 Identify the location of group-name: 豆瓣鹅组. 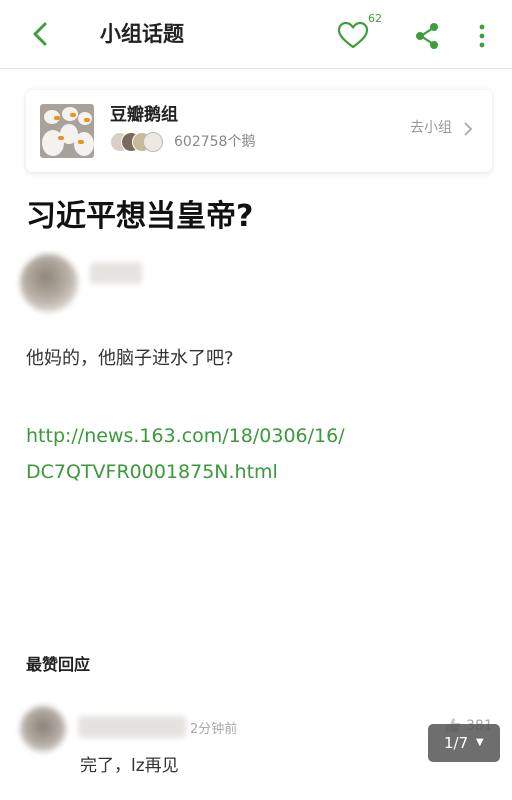
(144, 115).